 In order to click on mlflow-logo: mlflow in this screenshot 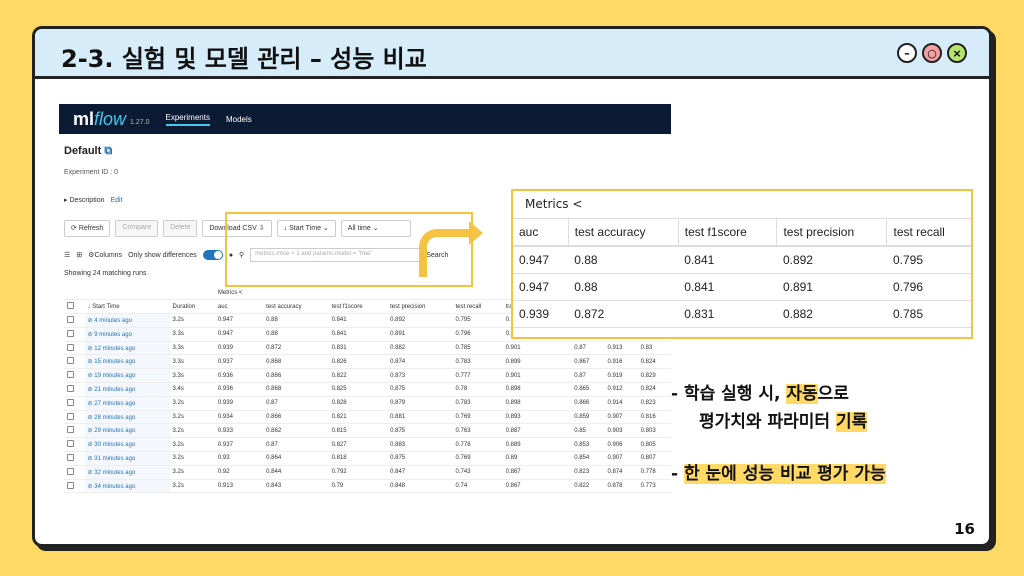, I will do `click(99, 119)`.